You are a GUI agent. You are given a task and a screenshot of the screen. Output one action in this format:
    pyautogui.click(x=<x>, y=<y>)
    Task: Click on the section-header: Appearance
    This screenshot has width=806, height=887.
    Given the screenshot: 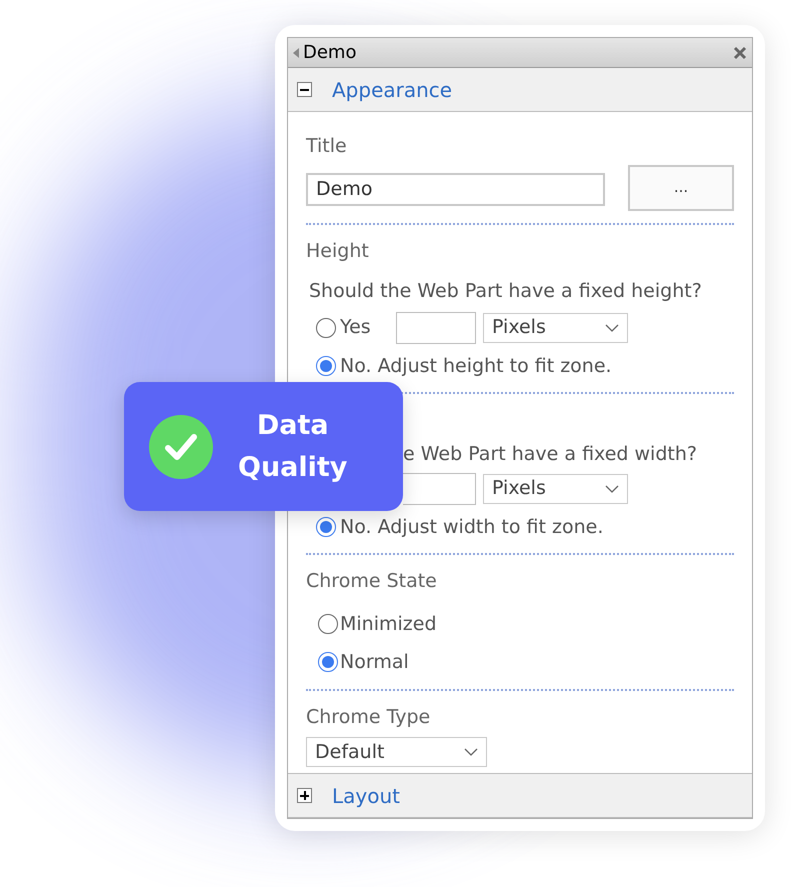 What is the action you would take?
    pyautogui.click(x=520, y=90)
    